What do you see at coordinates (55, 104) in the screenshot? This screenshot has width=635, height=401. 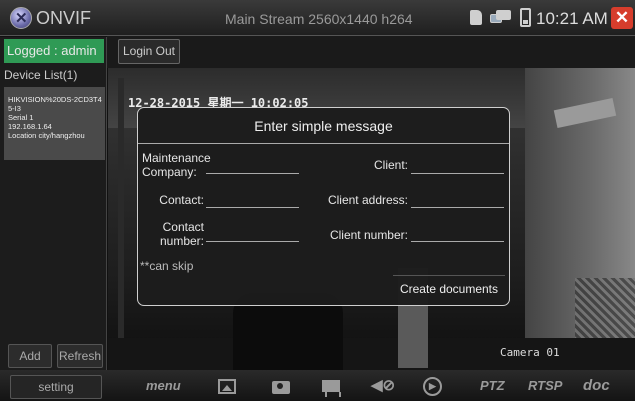 I see `device-name: HIKVISION%20DS-2CD3T45-I3` at bounding box center [55, 104].